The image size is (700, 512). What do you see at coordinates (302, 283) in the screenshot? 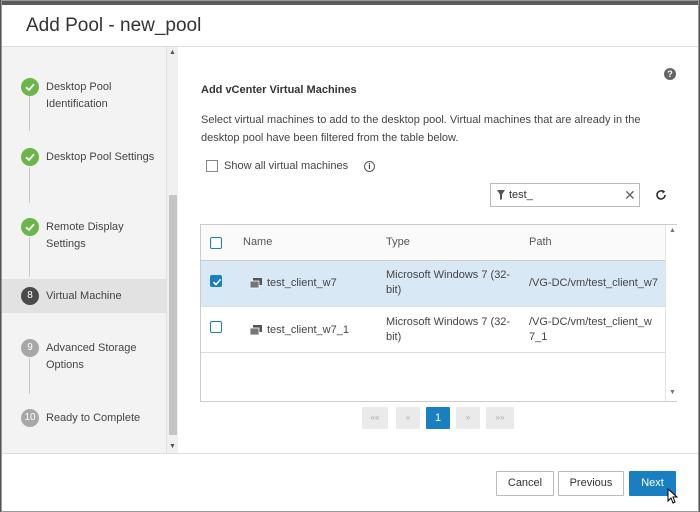
I see `vm-name: test_client_w7` at bounding box center [302, 283].